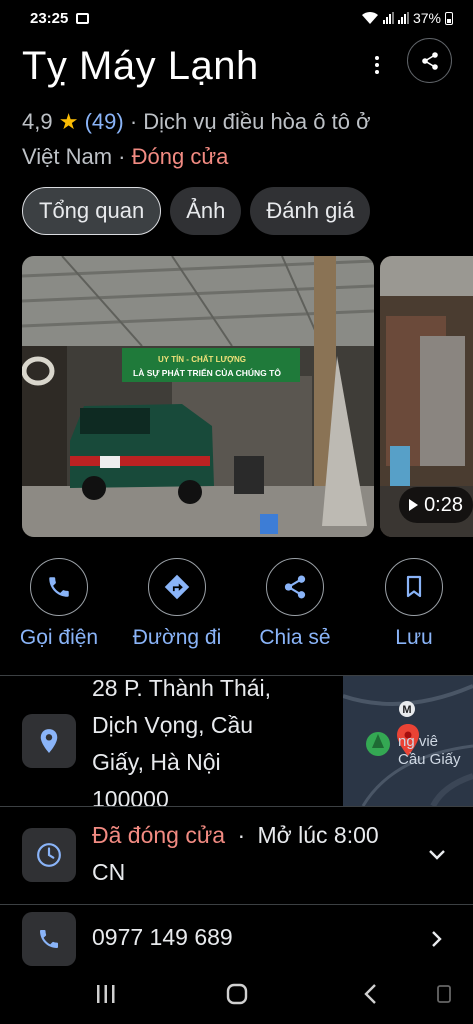  I want to click on phone-number: 0977 149 689, so click(162, 937).